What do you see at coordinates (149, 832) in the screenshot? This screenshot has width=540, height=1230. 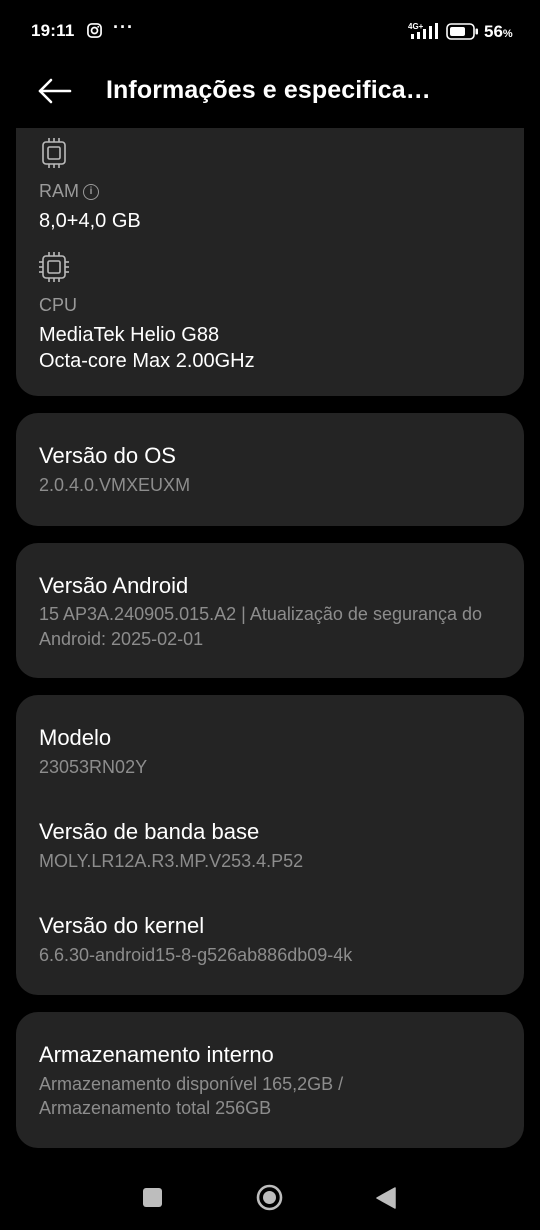 I see `baseband-title: Versão de banda base` at bounding box center [149, 832].